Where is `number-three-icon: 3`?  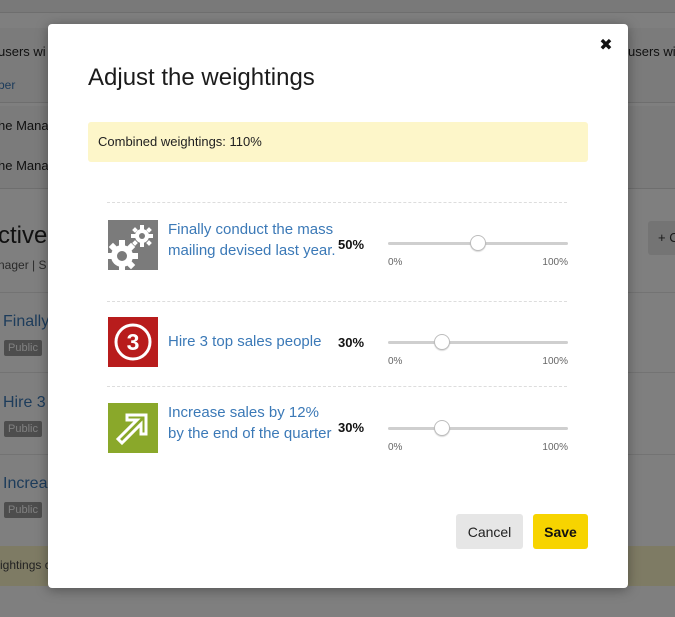 number-three-icon: 3 is located at coordinates (133, 342).